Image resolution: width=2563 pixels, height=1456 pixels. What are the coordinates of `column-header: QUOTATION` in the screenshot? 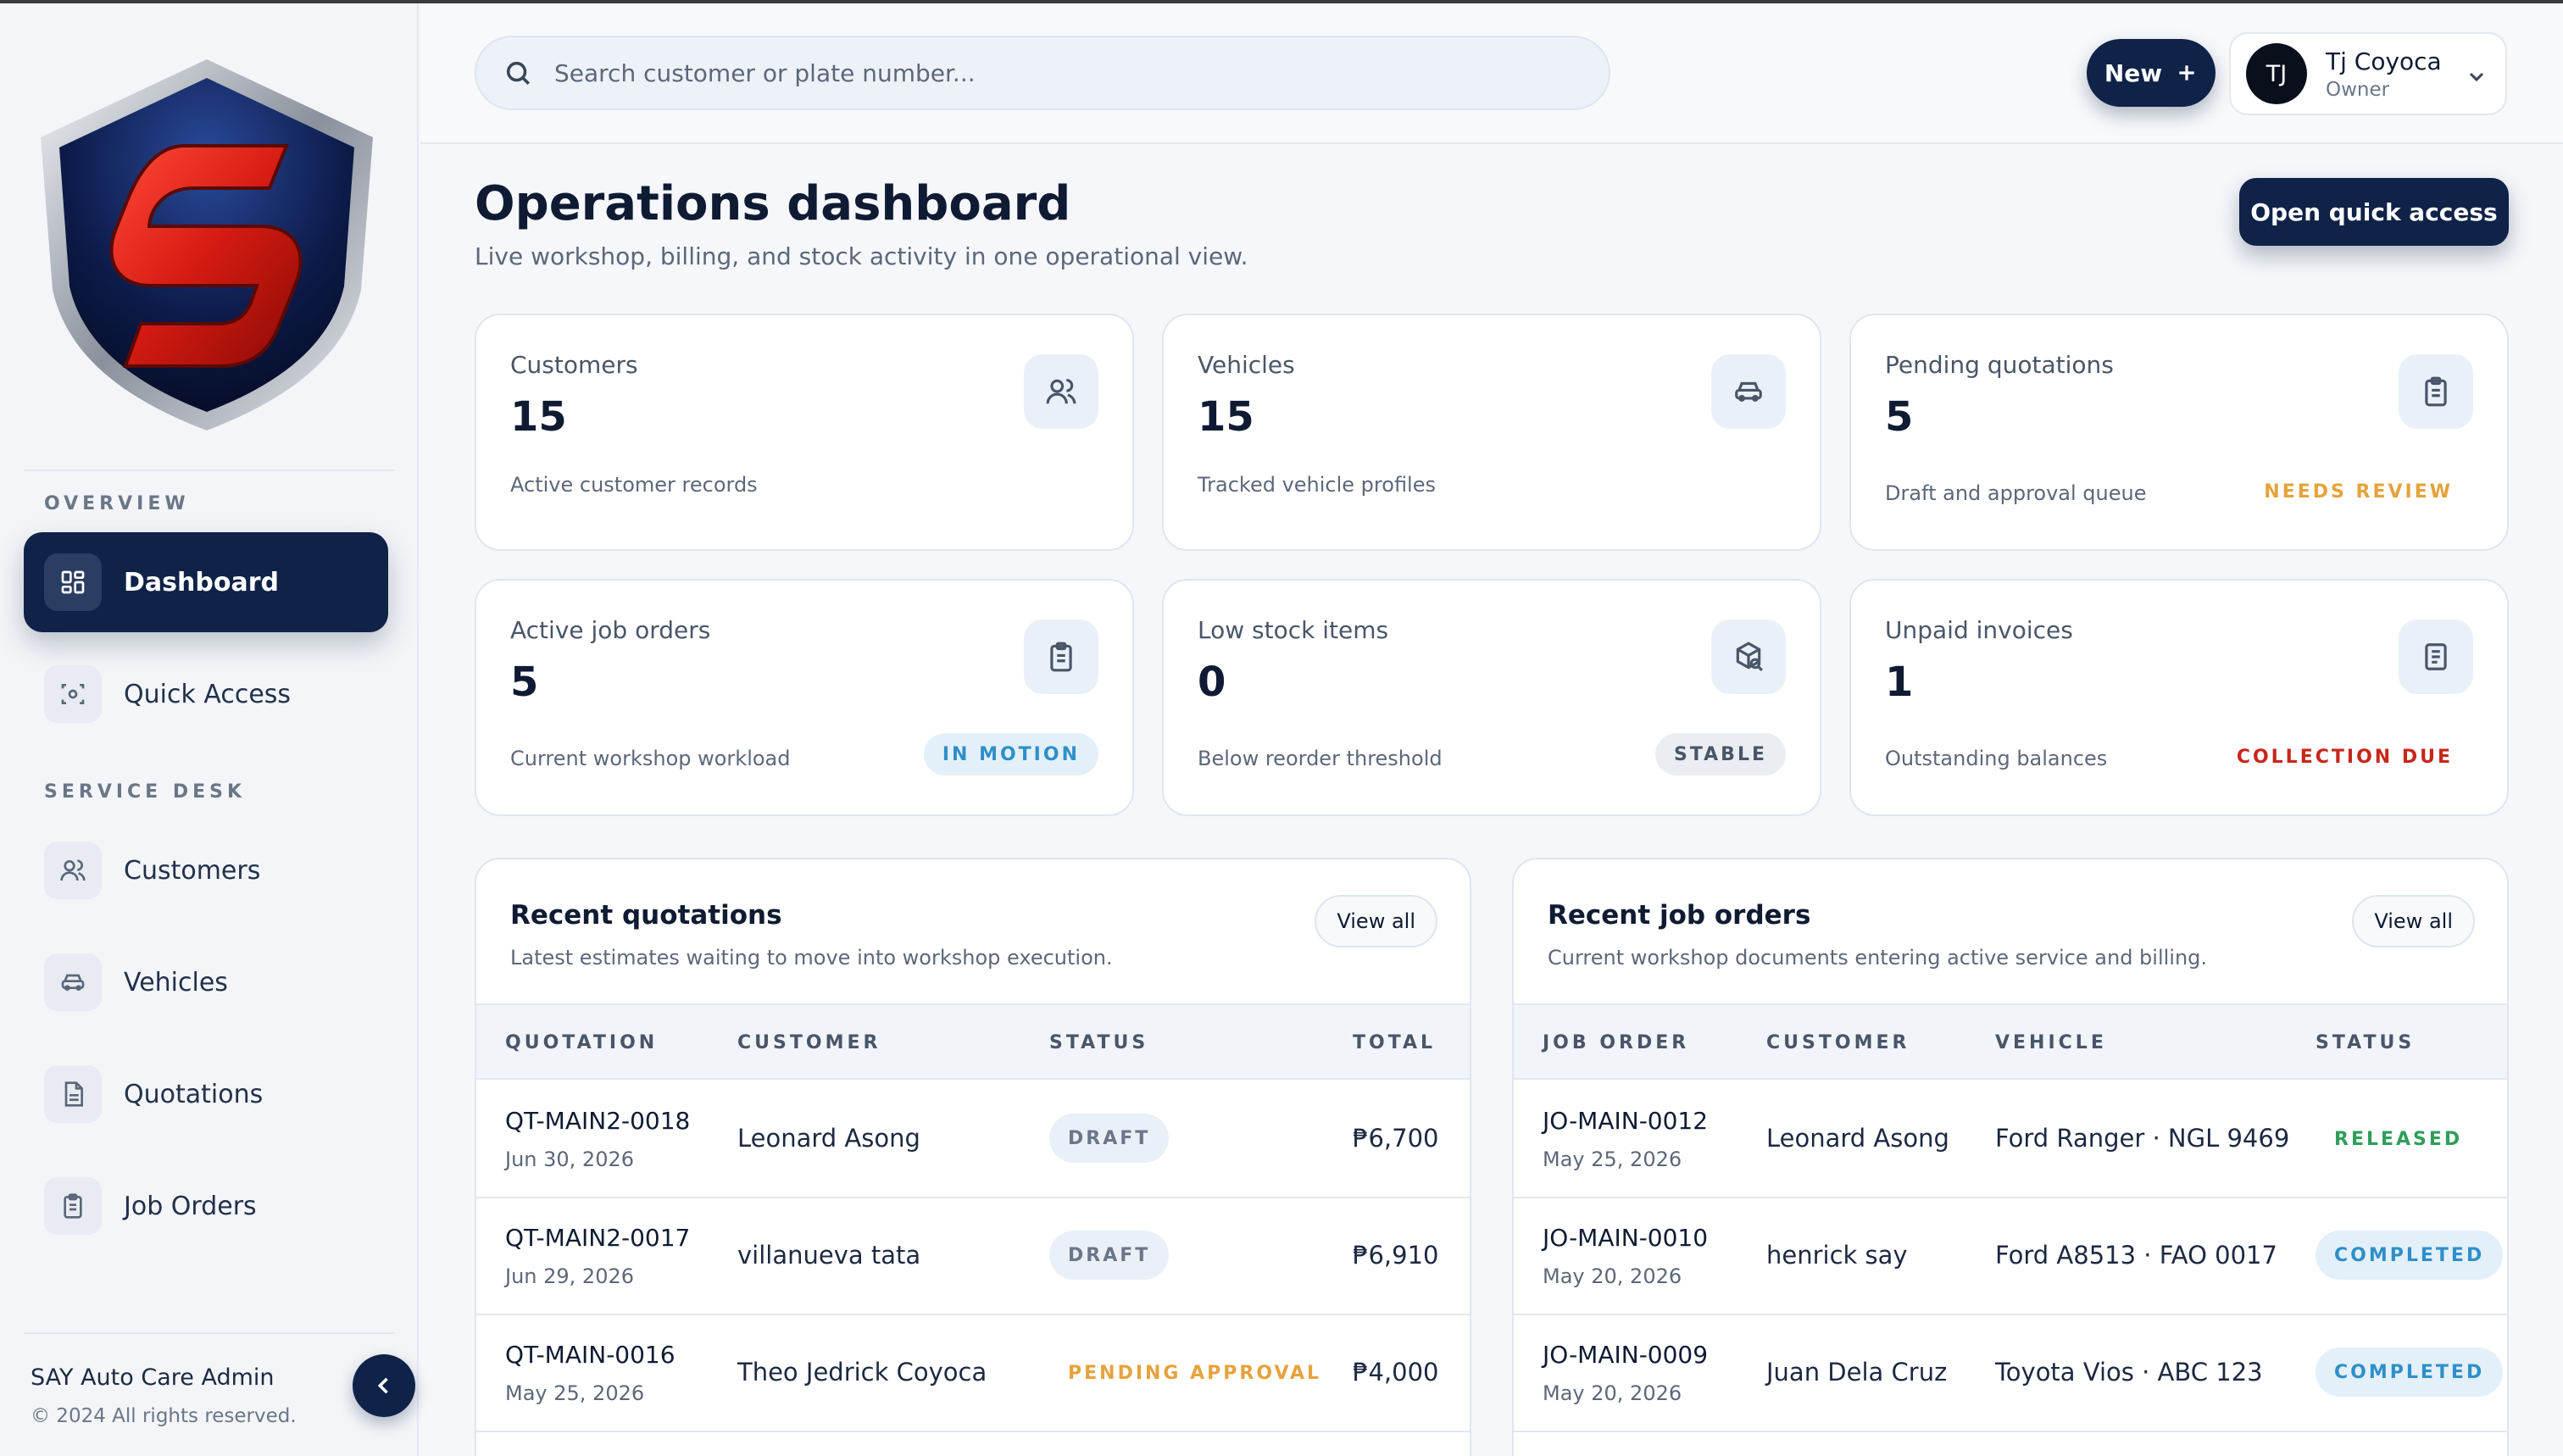 It's located at (581, 1042).